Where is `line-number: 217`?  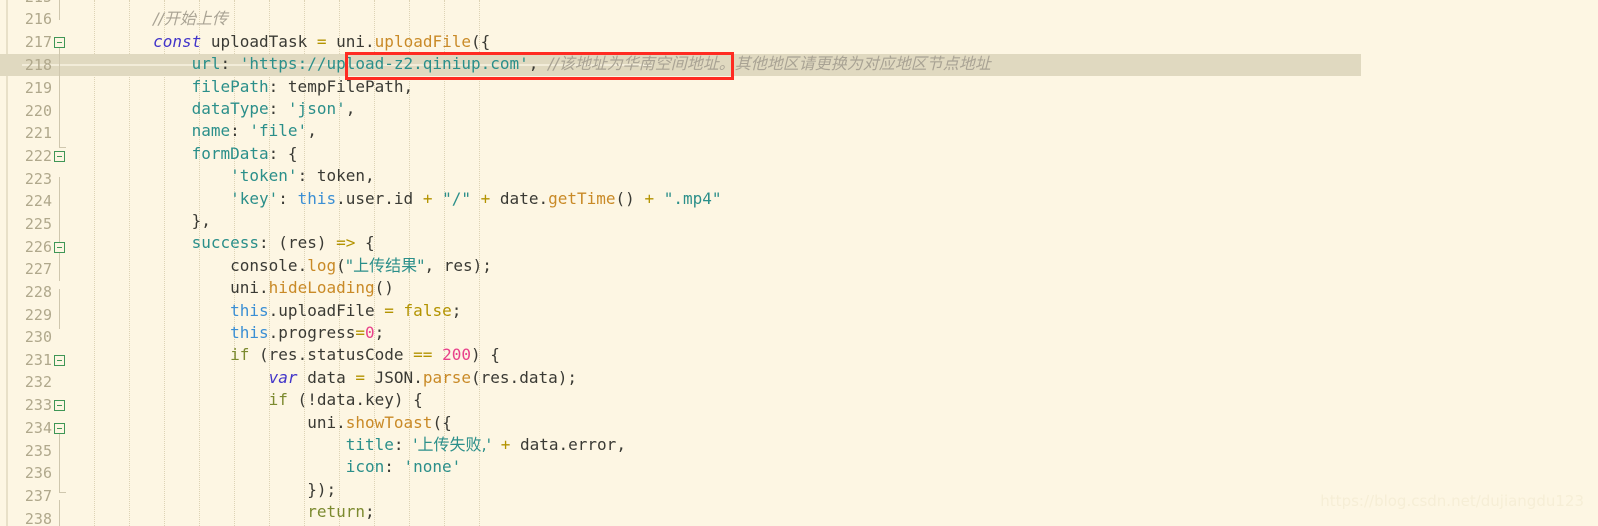 line-number: 217 is located at coordinates (38, 42).